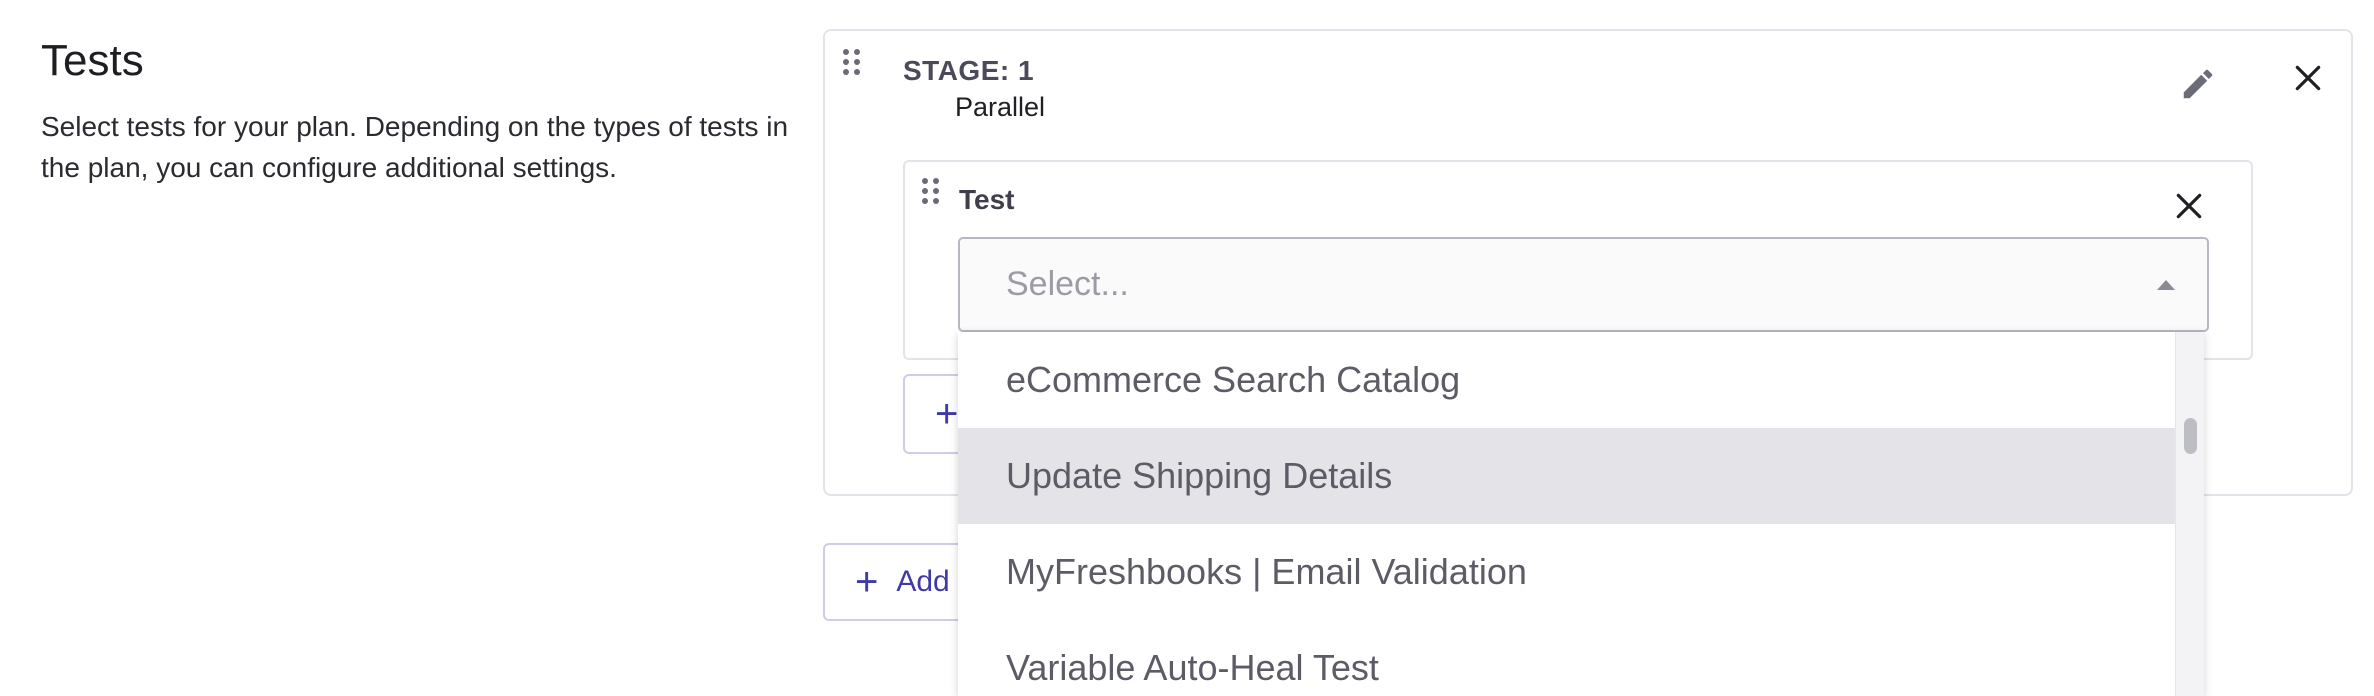 This screenshot has height=696, width=2374. I want to click on pencil-icon, so click(2198, 84).